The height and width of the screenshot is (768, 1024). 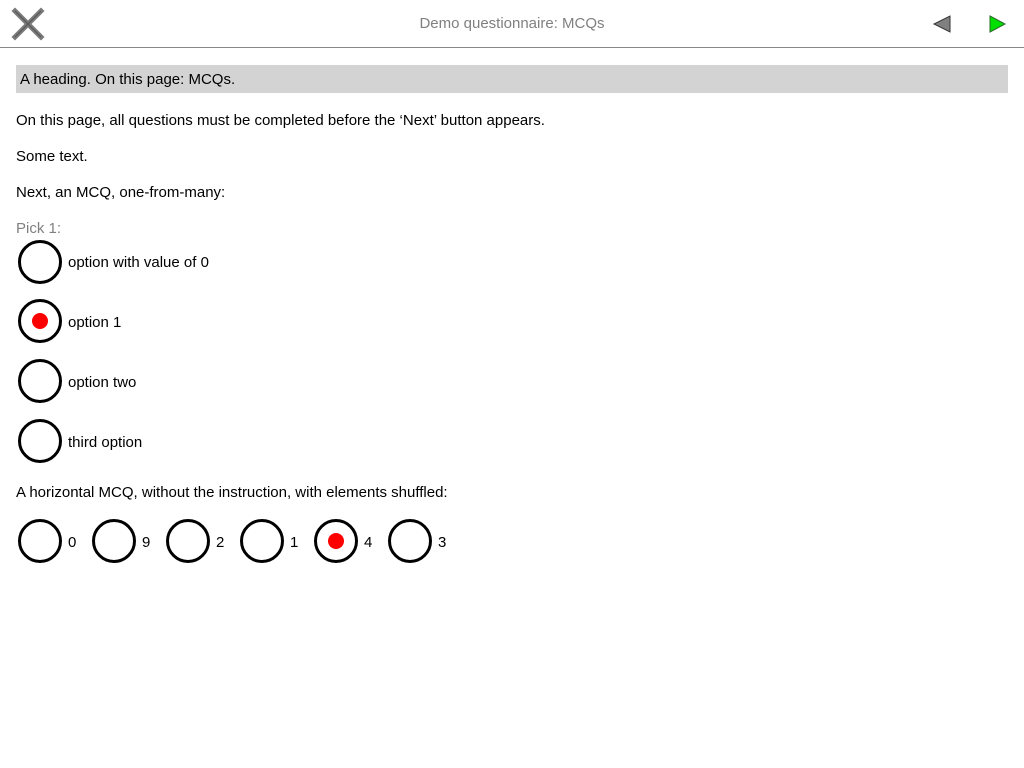 I want to click on next-arrow-icon, so click(x=997, y=24).